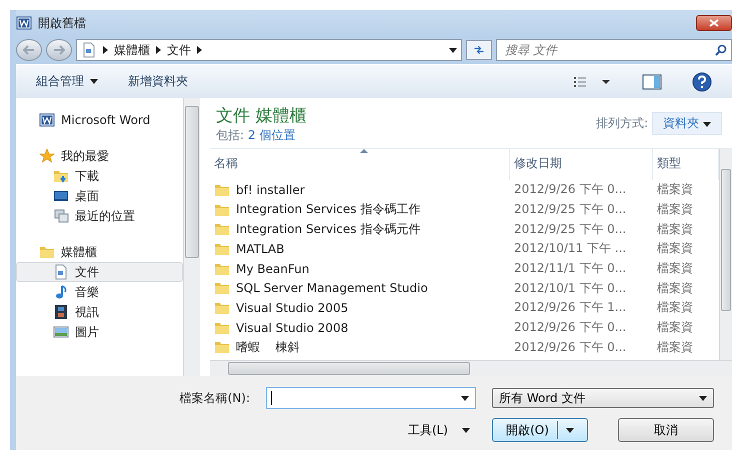 The width and height of the screenshot is (732, 450). Describe the element at coordinates (261, 116) in the screenshot. I see `library-title: 文件 媒體櫃` at that location.